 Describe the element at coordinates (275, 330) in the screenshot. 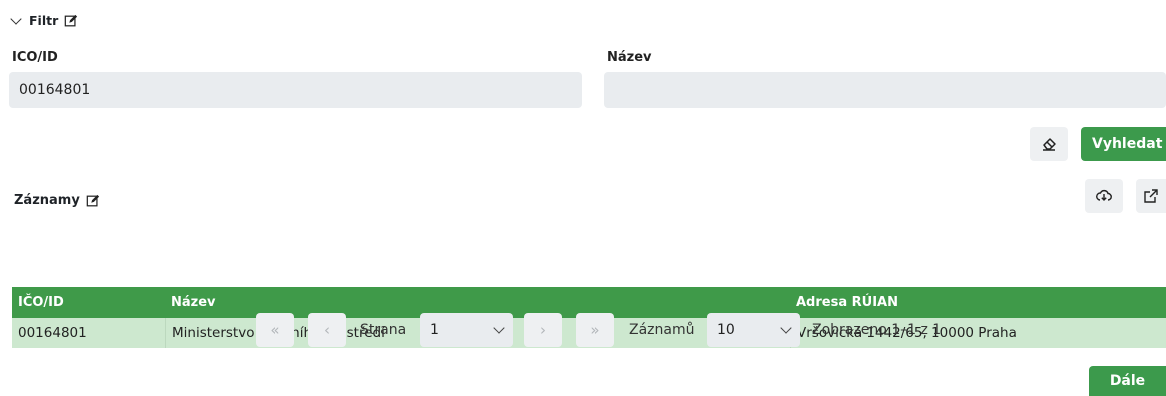

I see `first-page-button: «` at that location.